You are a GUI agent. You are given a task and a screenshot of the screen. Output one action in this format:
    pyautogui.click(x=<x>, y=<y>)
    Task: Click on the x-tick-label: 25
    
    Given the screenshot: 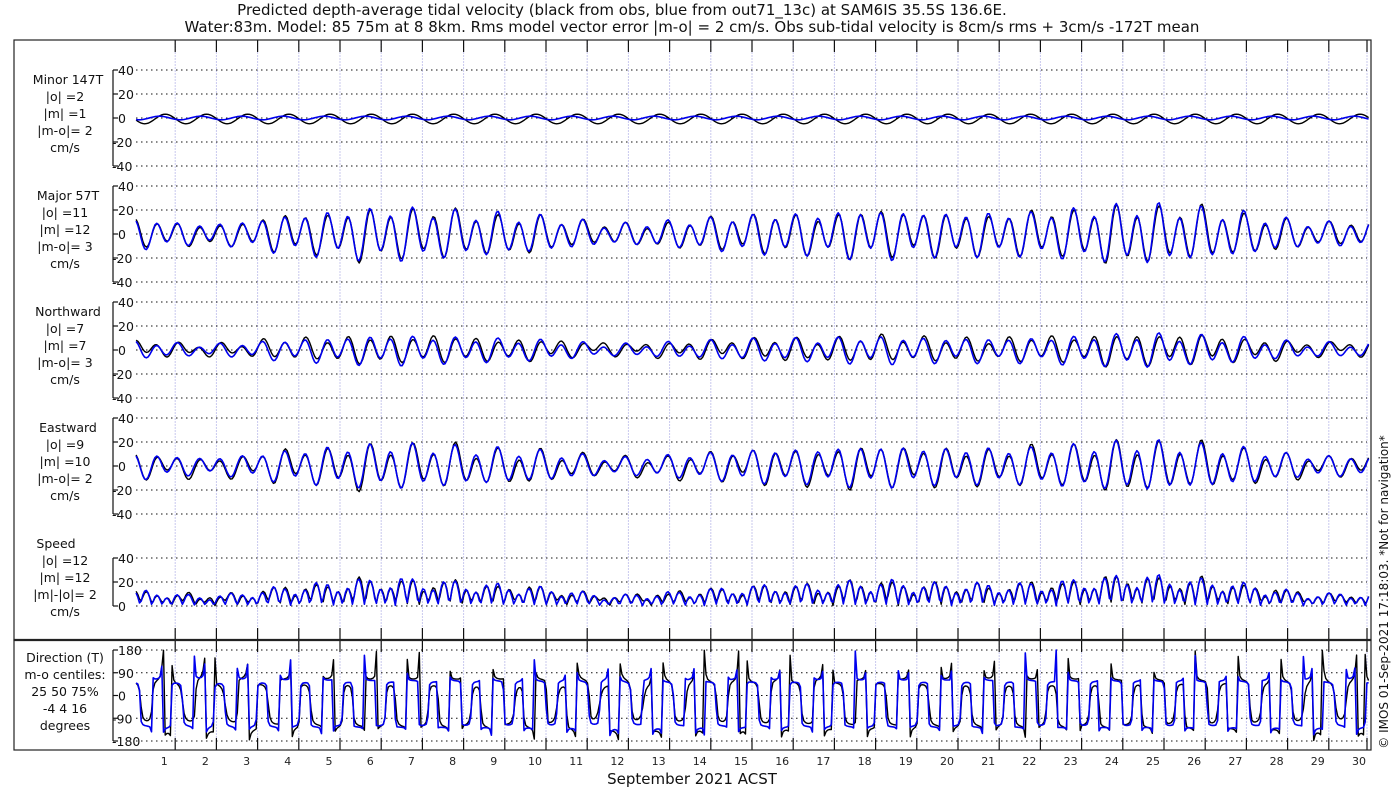 What is the action you would take?
    pyautogui.click(x=1153, y=761)
    